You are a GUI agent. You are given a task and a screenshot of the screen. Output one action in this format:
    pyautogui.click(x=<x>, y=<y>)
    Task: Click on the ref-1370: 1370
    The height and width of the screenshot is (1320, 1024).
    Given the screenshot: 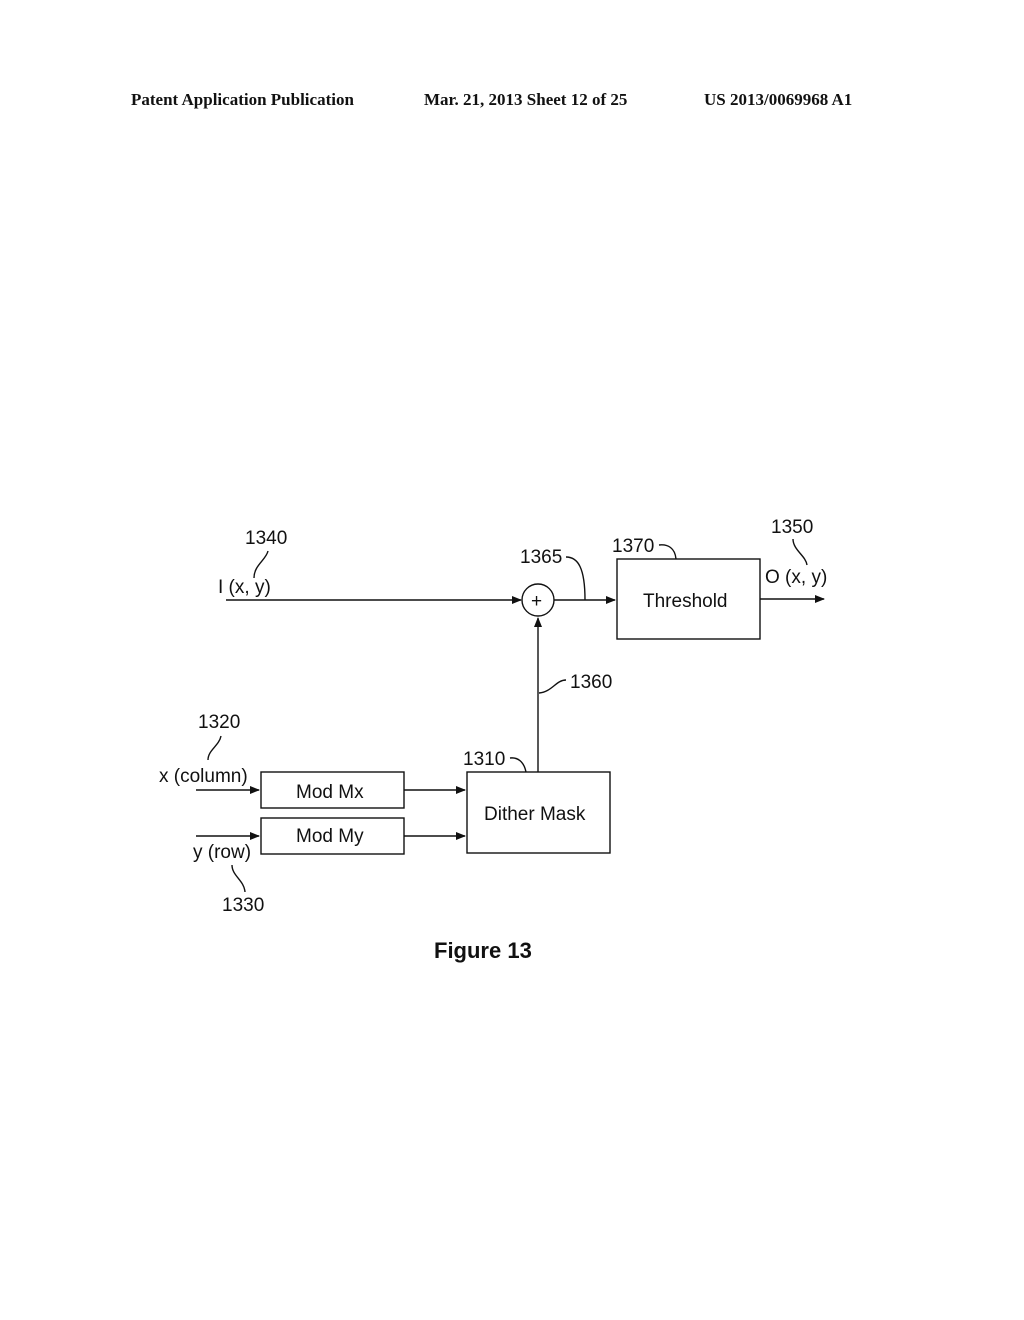 What is the action you would take?
    pyautogui.click(x=633, y=546)
    